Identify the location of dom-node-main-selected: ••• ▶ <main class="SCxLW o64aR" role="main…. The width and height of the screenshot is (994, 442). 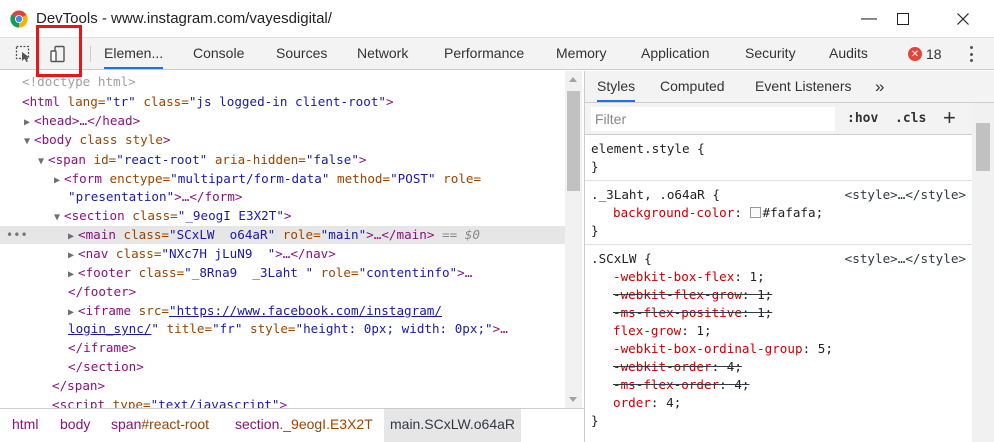
(282, 235).